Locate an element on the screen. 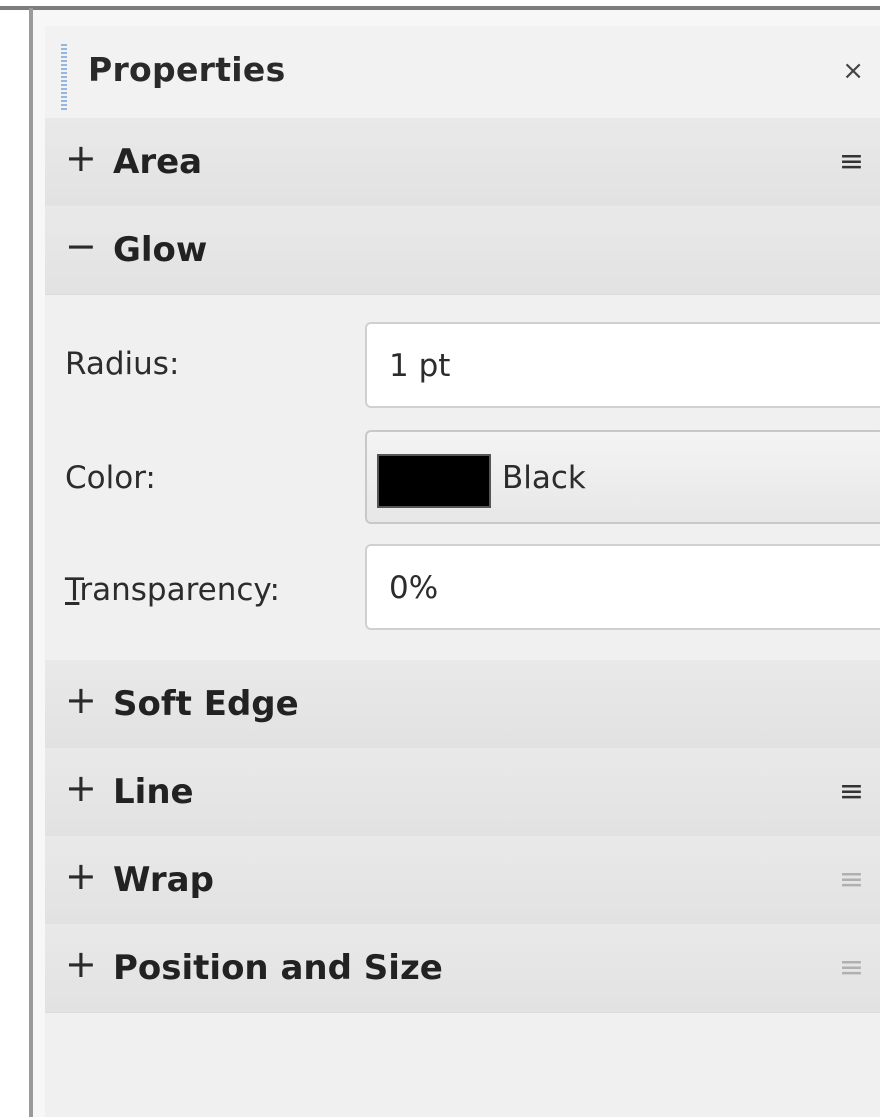 The height and width of the screenshot is (1117, 880). panel-titlebar: Properties × is located at coordinates (462, 72).